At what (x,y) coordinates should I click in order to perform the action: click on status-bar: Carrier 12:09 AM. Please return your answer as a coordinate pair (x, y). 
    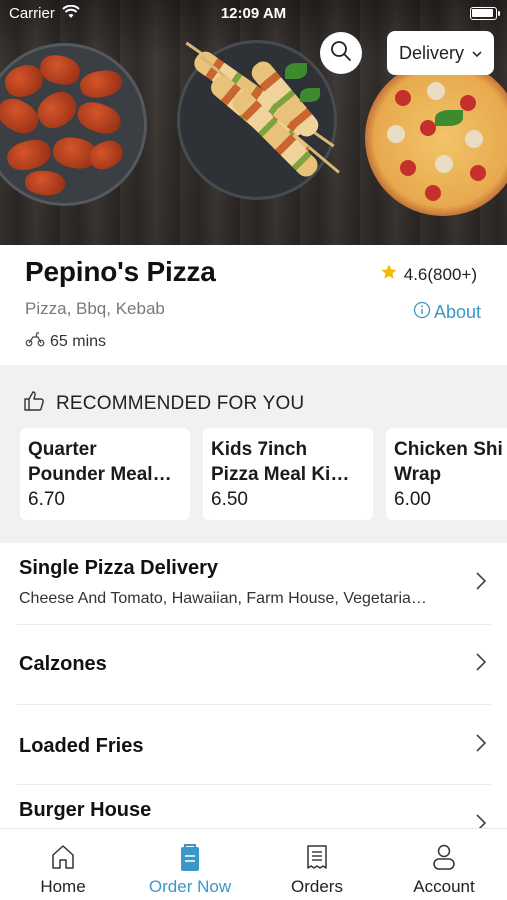
    Looking at the image, I should click on (253, 14).